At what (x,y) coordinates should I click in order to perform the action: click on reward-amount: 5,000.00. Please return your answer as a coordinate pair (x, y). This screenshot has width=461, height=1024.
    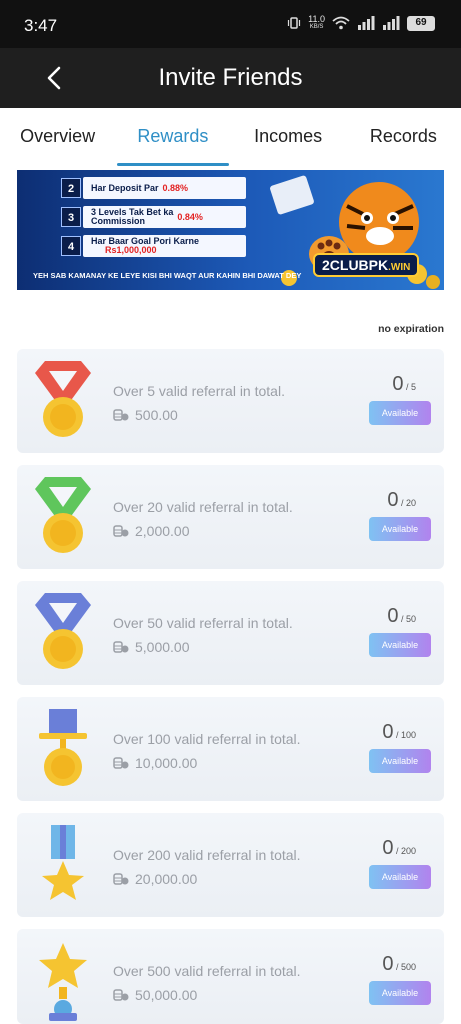
    Looking at the image, I should click on (151, 647).